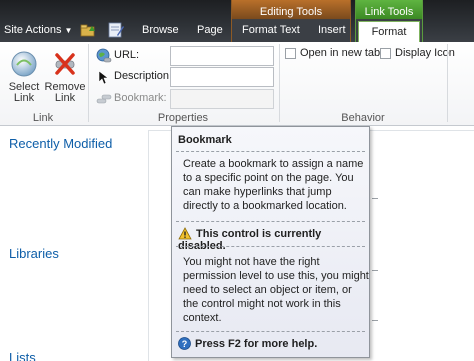 The height and width of the screenshot is (361, 474). I want to click on tab-format: Format, so click(389, 32).